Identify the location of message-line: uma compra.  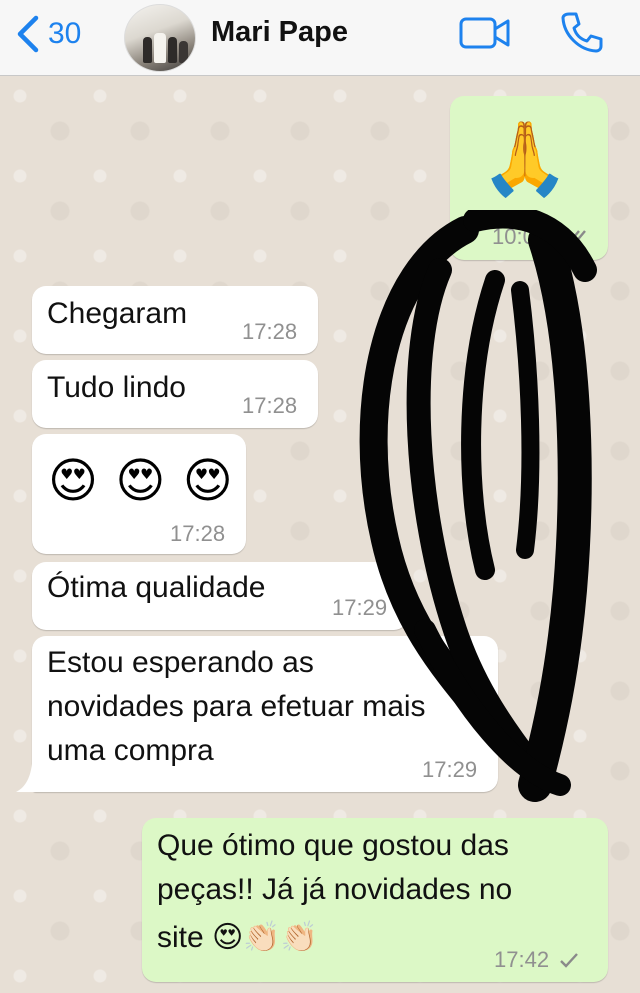
(130, 750).